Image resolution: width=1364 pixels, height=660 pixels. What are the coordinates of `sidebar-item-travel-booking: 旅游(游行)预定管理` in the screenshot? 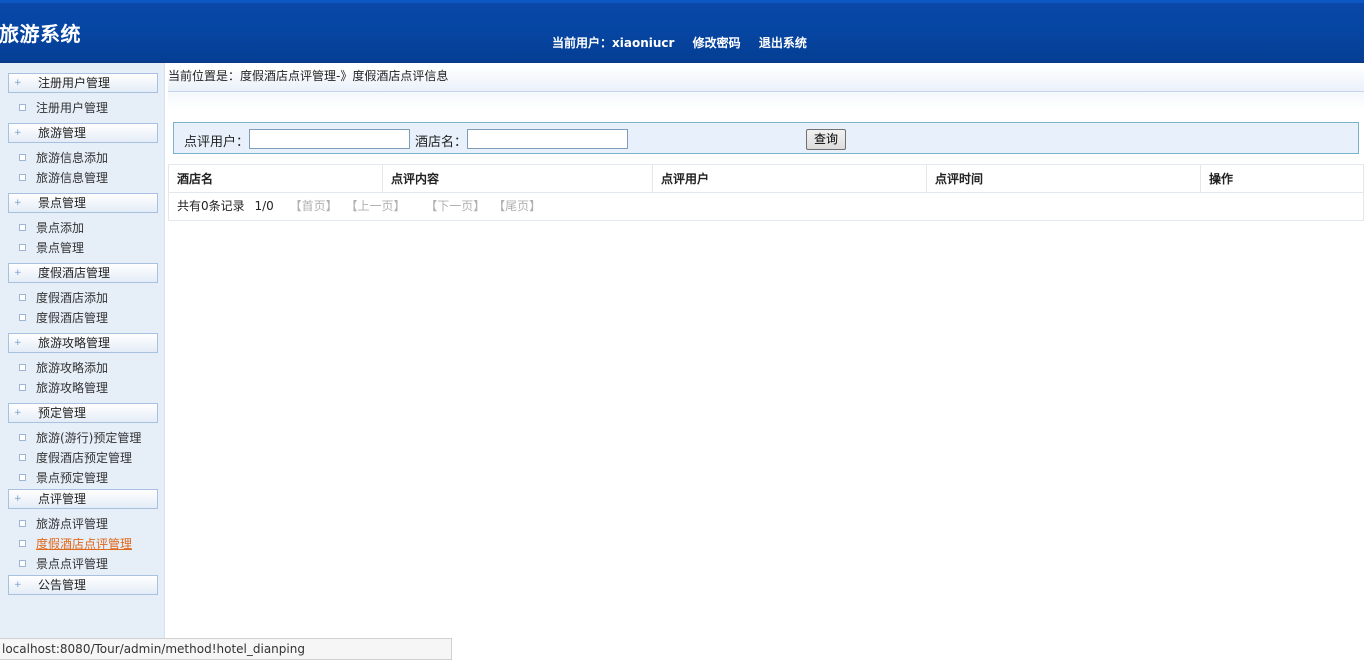 It's located at (80, 438).